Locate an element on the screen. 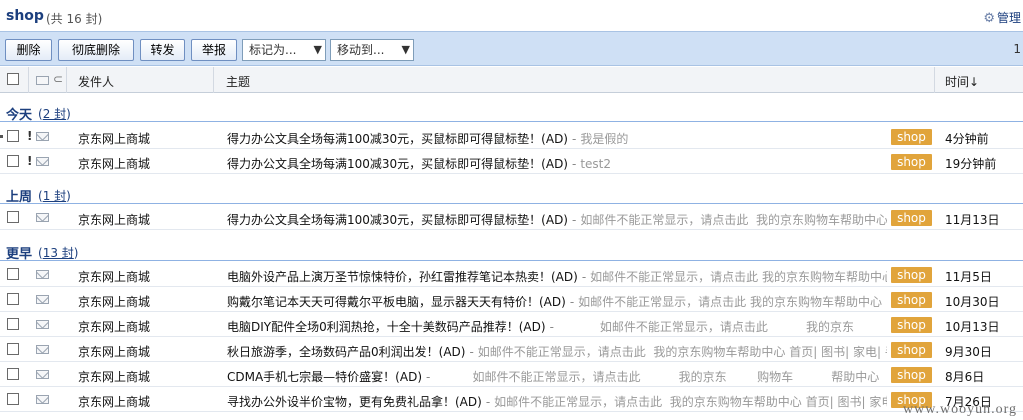 Image resolution: width=1023 pixels, height=420 pixels. group-count-link: 2 封 is located at coordinates (54, 114).